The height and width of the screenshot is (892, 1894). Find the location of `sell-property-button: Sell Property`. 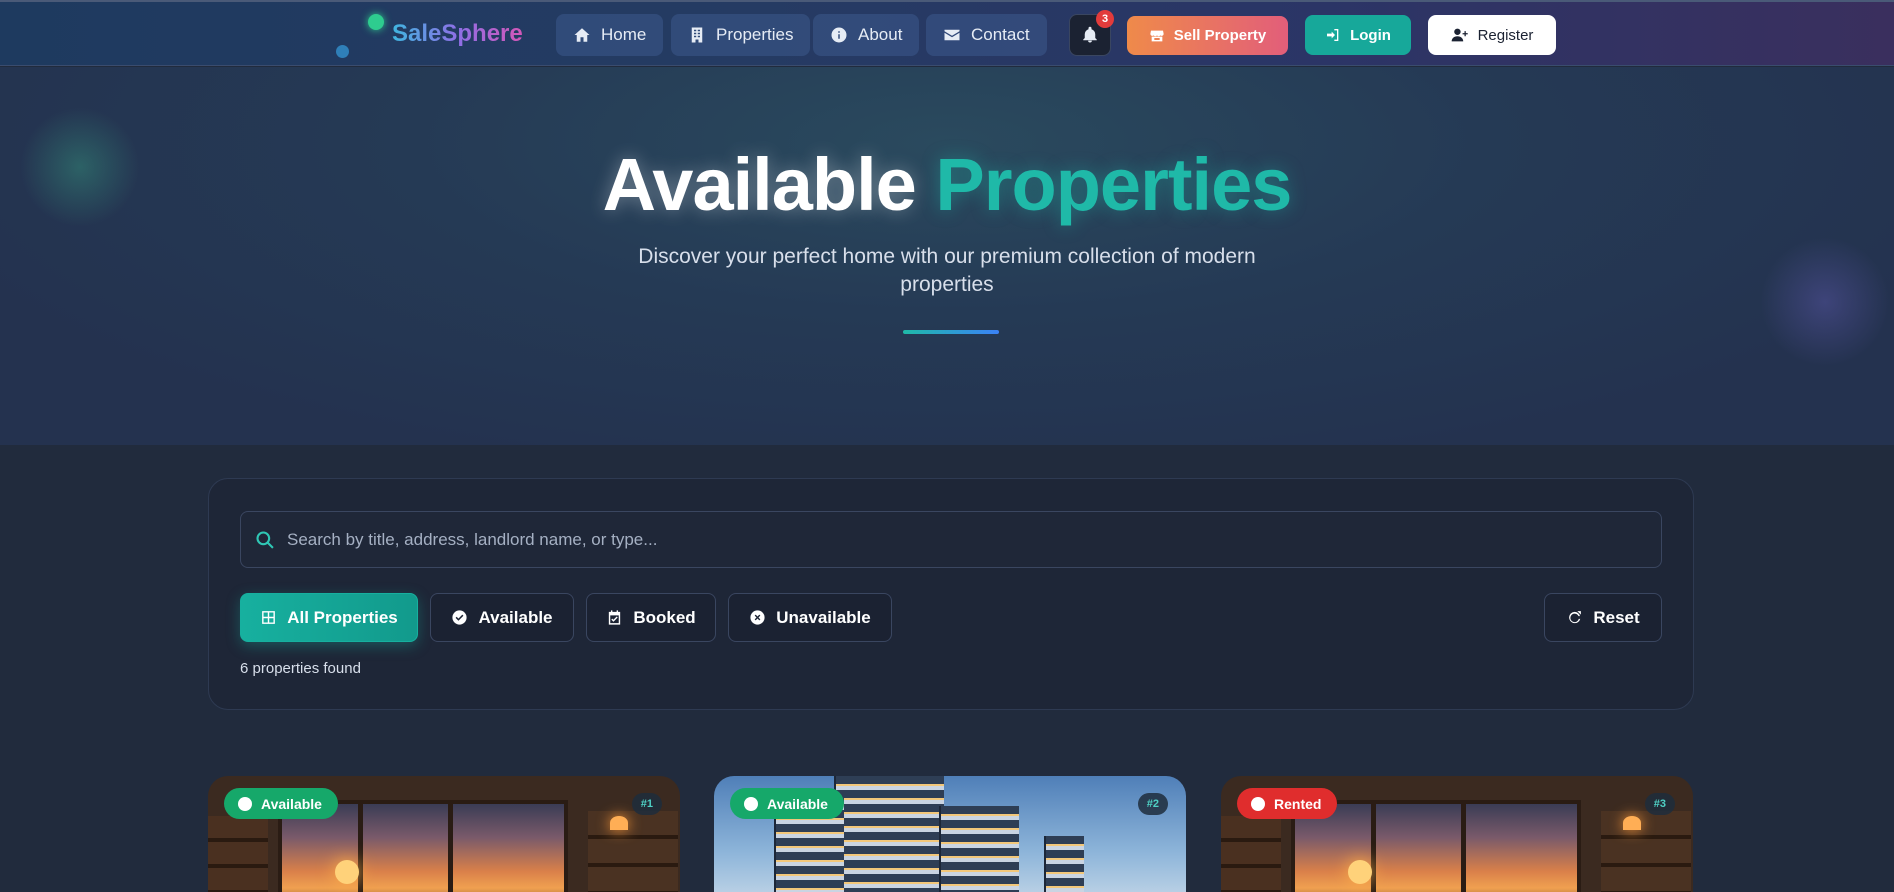

sell-property-button: Sell Property is located at coordinates (1207, 35).